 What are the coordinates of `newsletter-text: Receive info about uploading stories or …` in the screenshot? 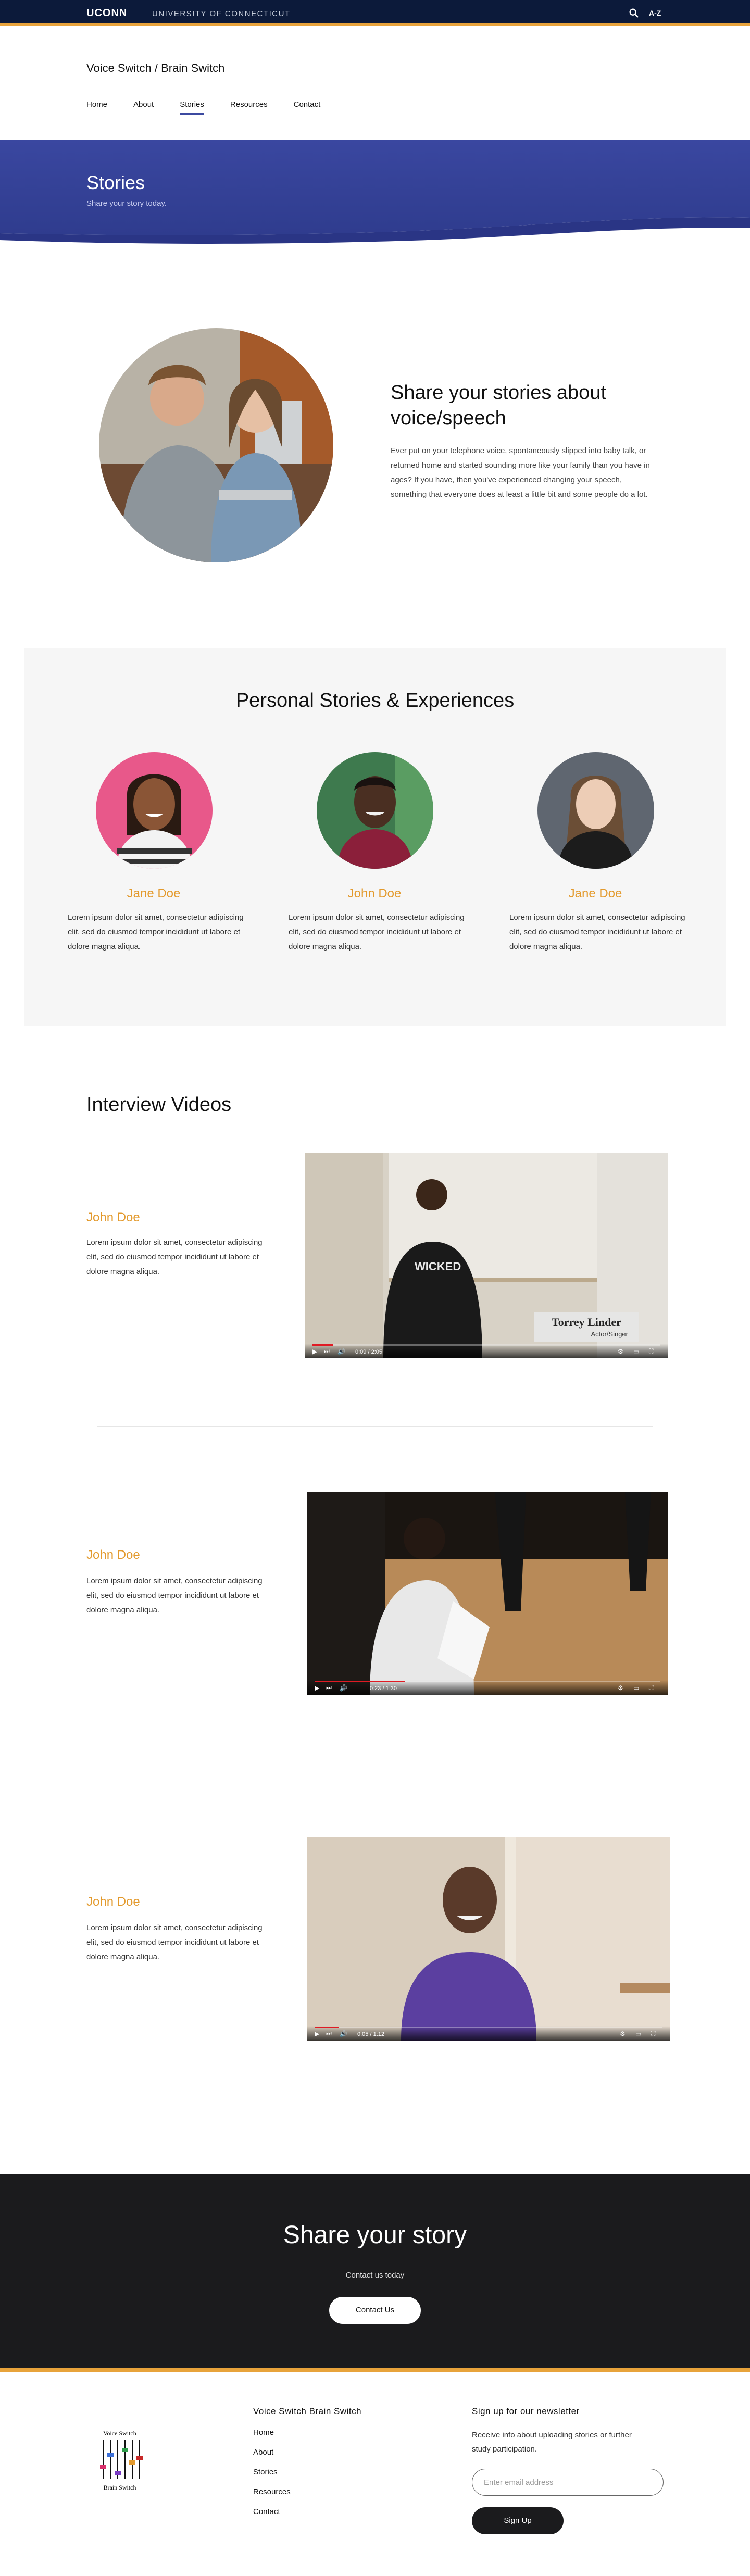 It's located at (552, 2442).